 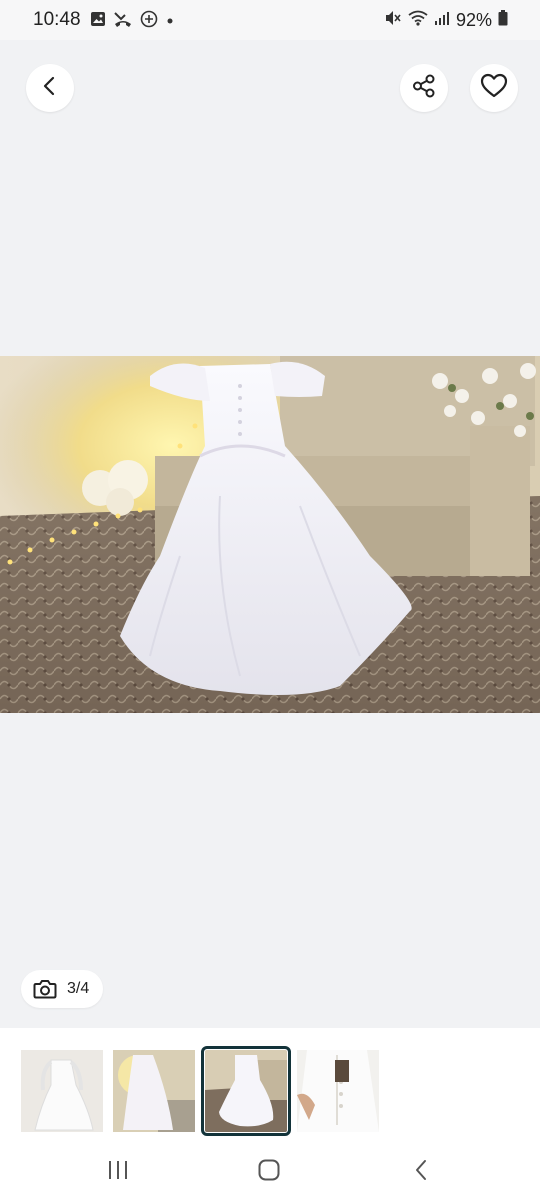 I want to click on home-icon, so click(x=269, y=1172).